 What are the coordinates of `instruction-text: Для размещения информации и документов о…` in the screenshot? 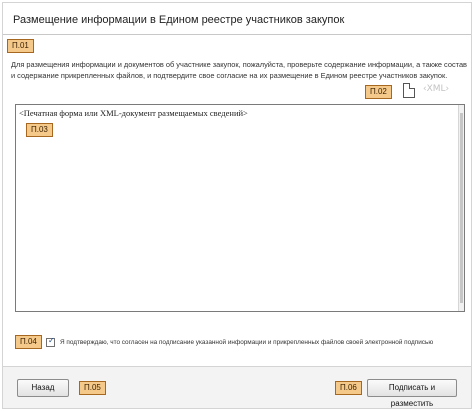 It's located at (239, 70).